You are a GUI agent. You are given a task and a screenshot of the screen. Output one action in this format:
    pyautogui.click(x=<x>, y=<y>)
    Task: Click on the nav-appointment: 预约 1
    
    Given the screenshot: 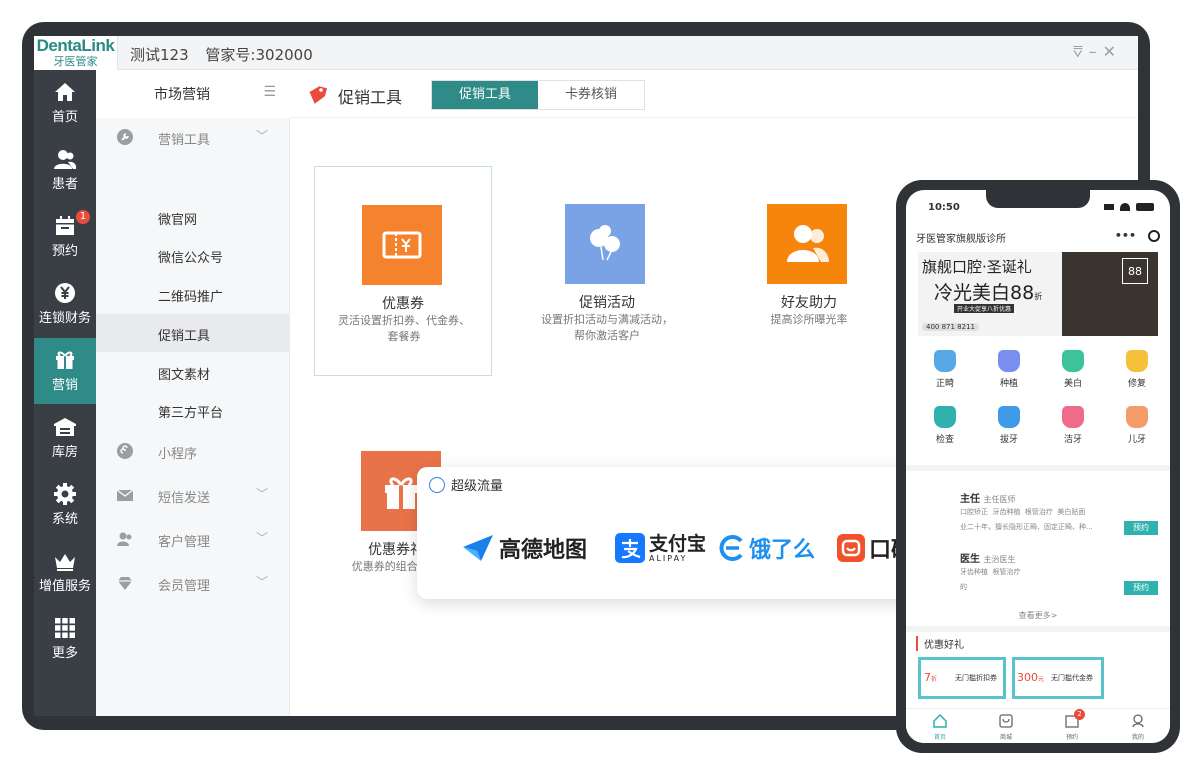 What is the action you would take?
    pyautogui.click(x=65, y=237)
    